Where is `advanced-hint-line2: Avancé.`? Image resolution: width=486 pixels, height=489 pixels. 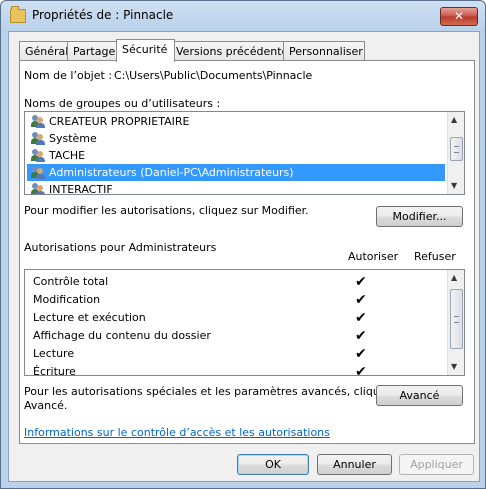 advanced-hint-line2: Avancé. is located at coordinates (46, 405).